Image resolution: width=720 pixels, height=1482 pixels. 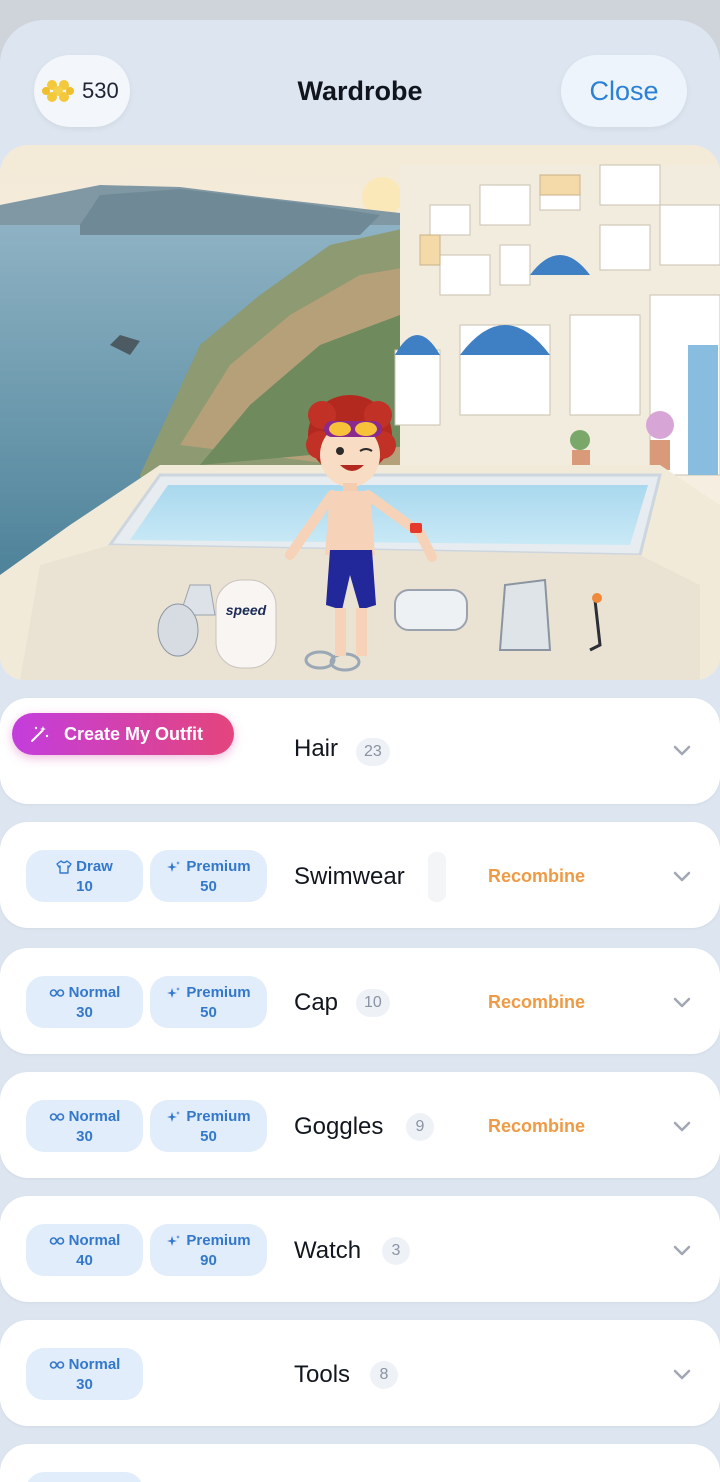 I want to click on chip-cost: 40, so click(x=84, y=1260).